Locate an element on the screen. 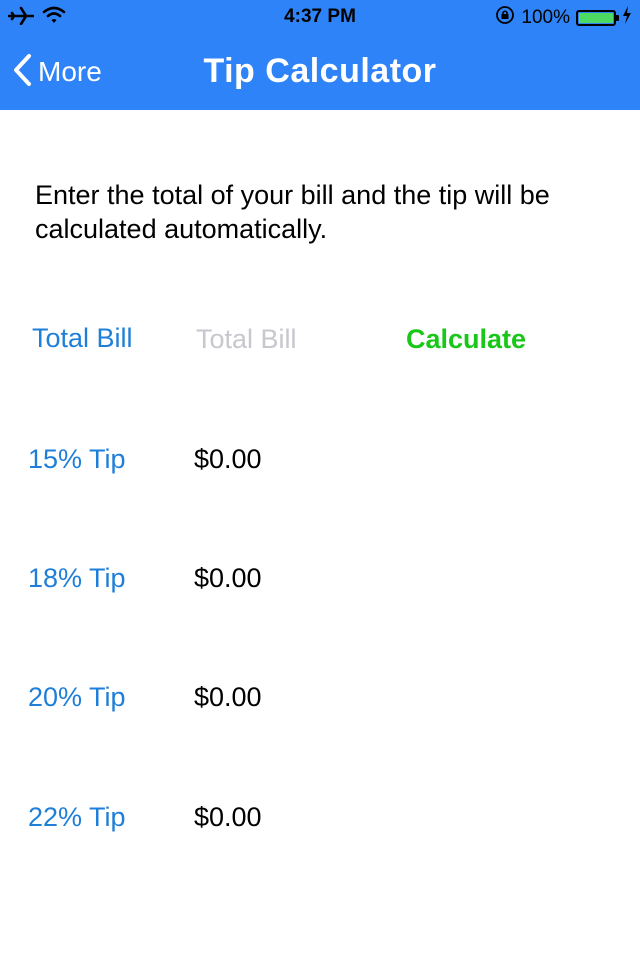  header: 4:37 PM 100% More Tip Calculator is located at coordinates (320, 55).